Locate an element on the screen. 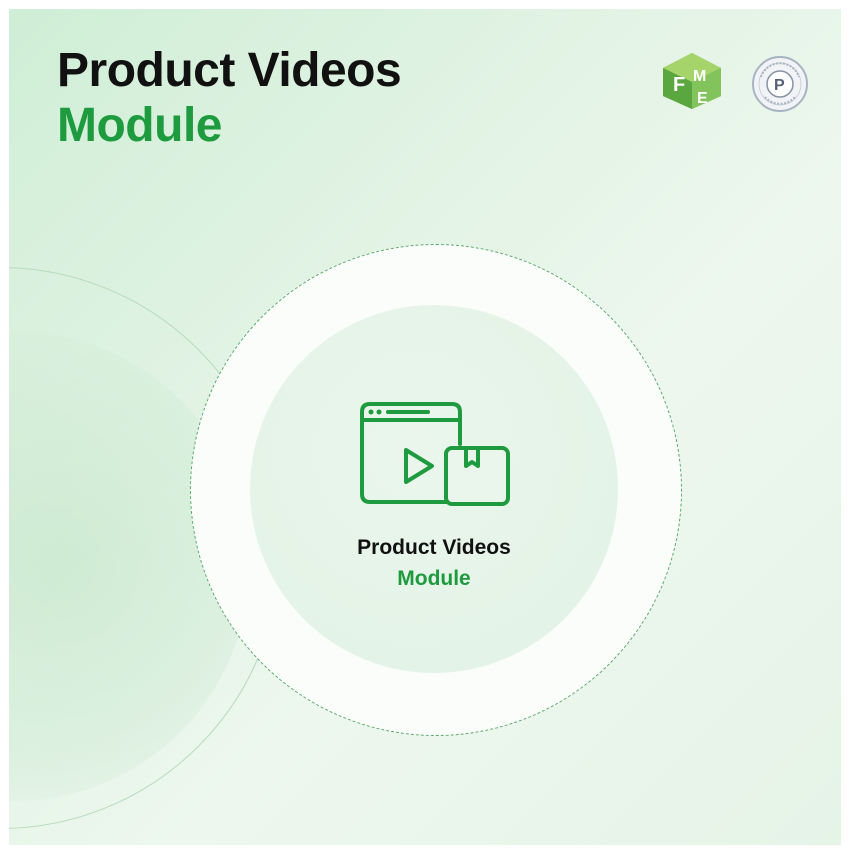 This screenshot has width=850, height=854. svg-text: P is located at coordinates (779, 85).